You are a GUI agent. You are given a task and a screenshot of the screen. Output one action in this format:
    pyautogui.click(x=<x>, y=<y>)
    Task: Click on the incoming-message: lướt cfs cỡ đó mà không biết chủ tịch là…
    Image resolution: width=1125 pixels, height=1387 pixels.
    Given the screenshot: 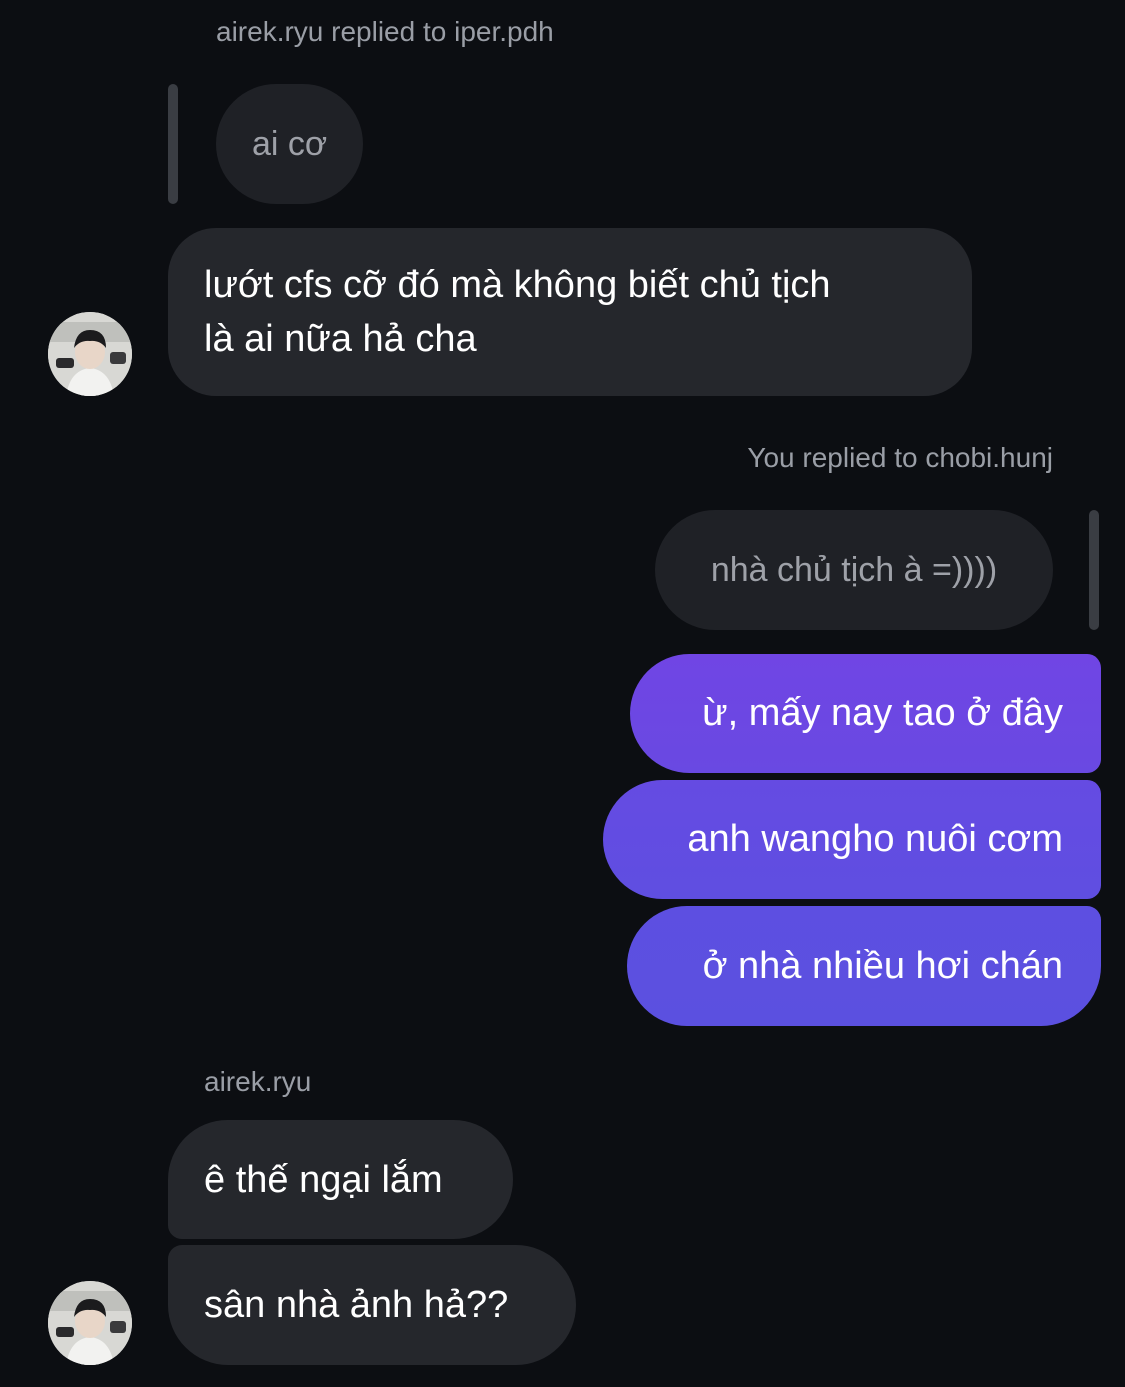 What is the action you would take?
    pyautogui.click(x=570, y=312)
    